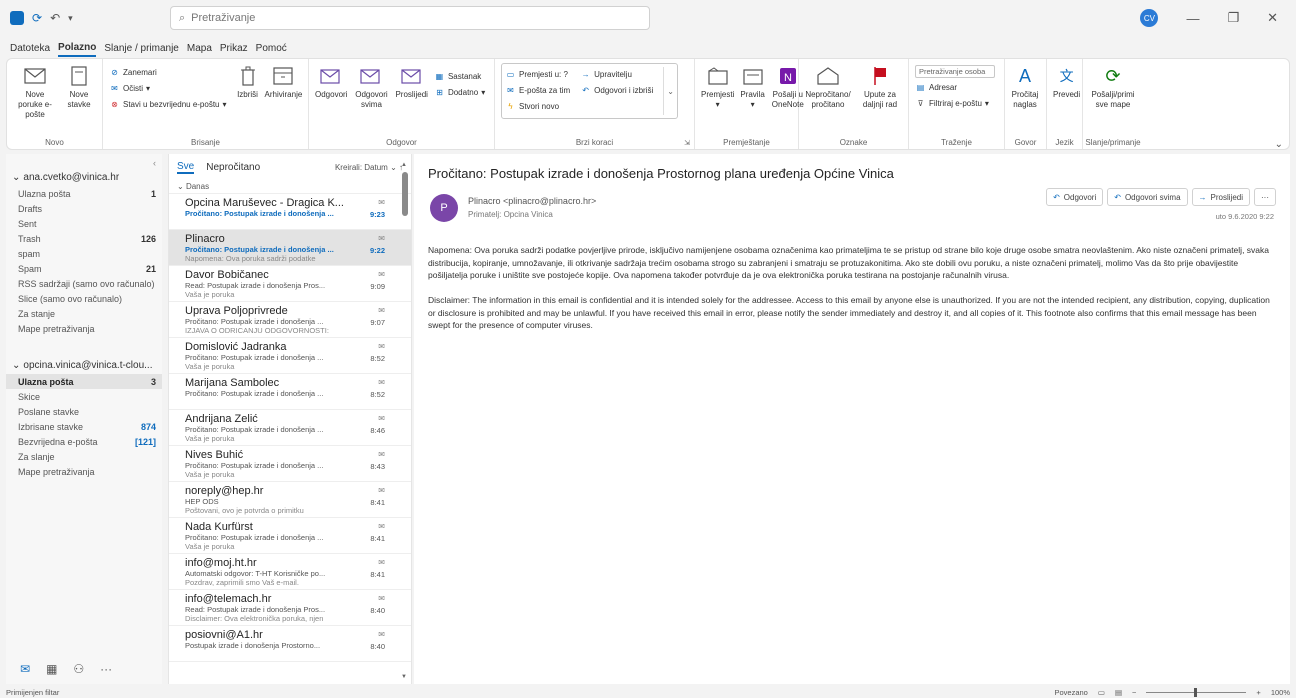  What do you see at coordinates (404, 165) in the screenshot?
I see `scroll-up-icon: ▲` at bounding box center [404, 165].